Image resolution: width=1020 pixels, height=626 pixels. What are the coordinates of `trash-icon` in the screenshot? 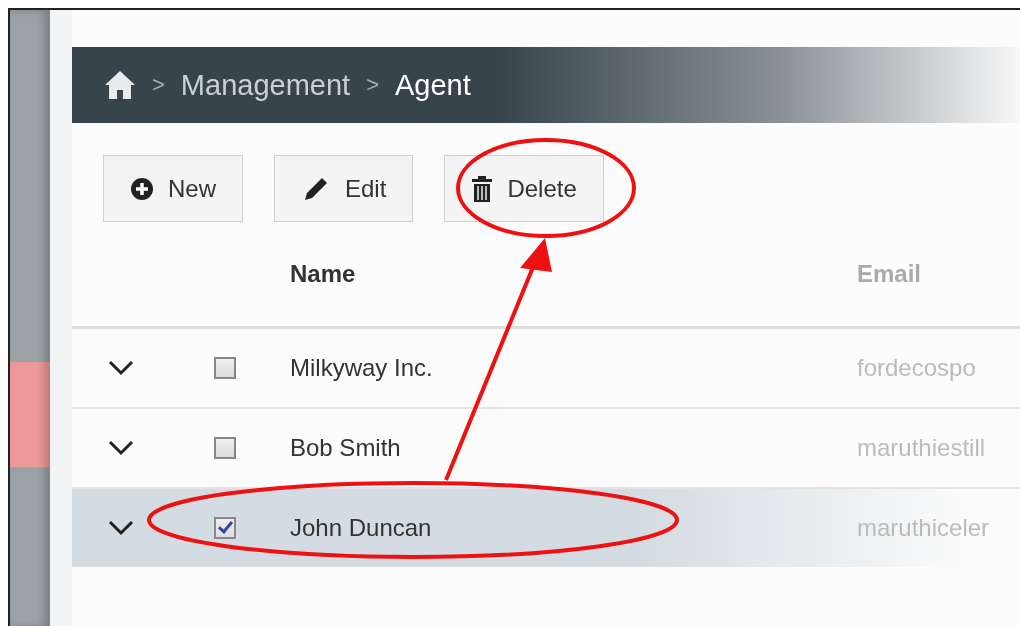 It's located at (482, 188).